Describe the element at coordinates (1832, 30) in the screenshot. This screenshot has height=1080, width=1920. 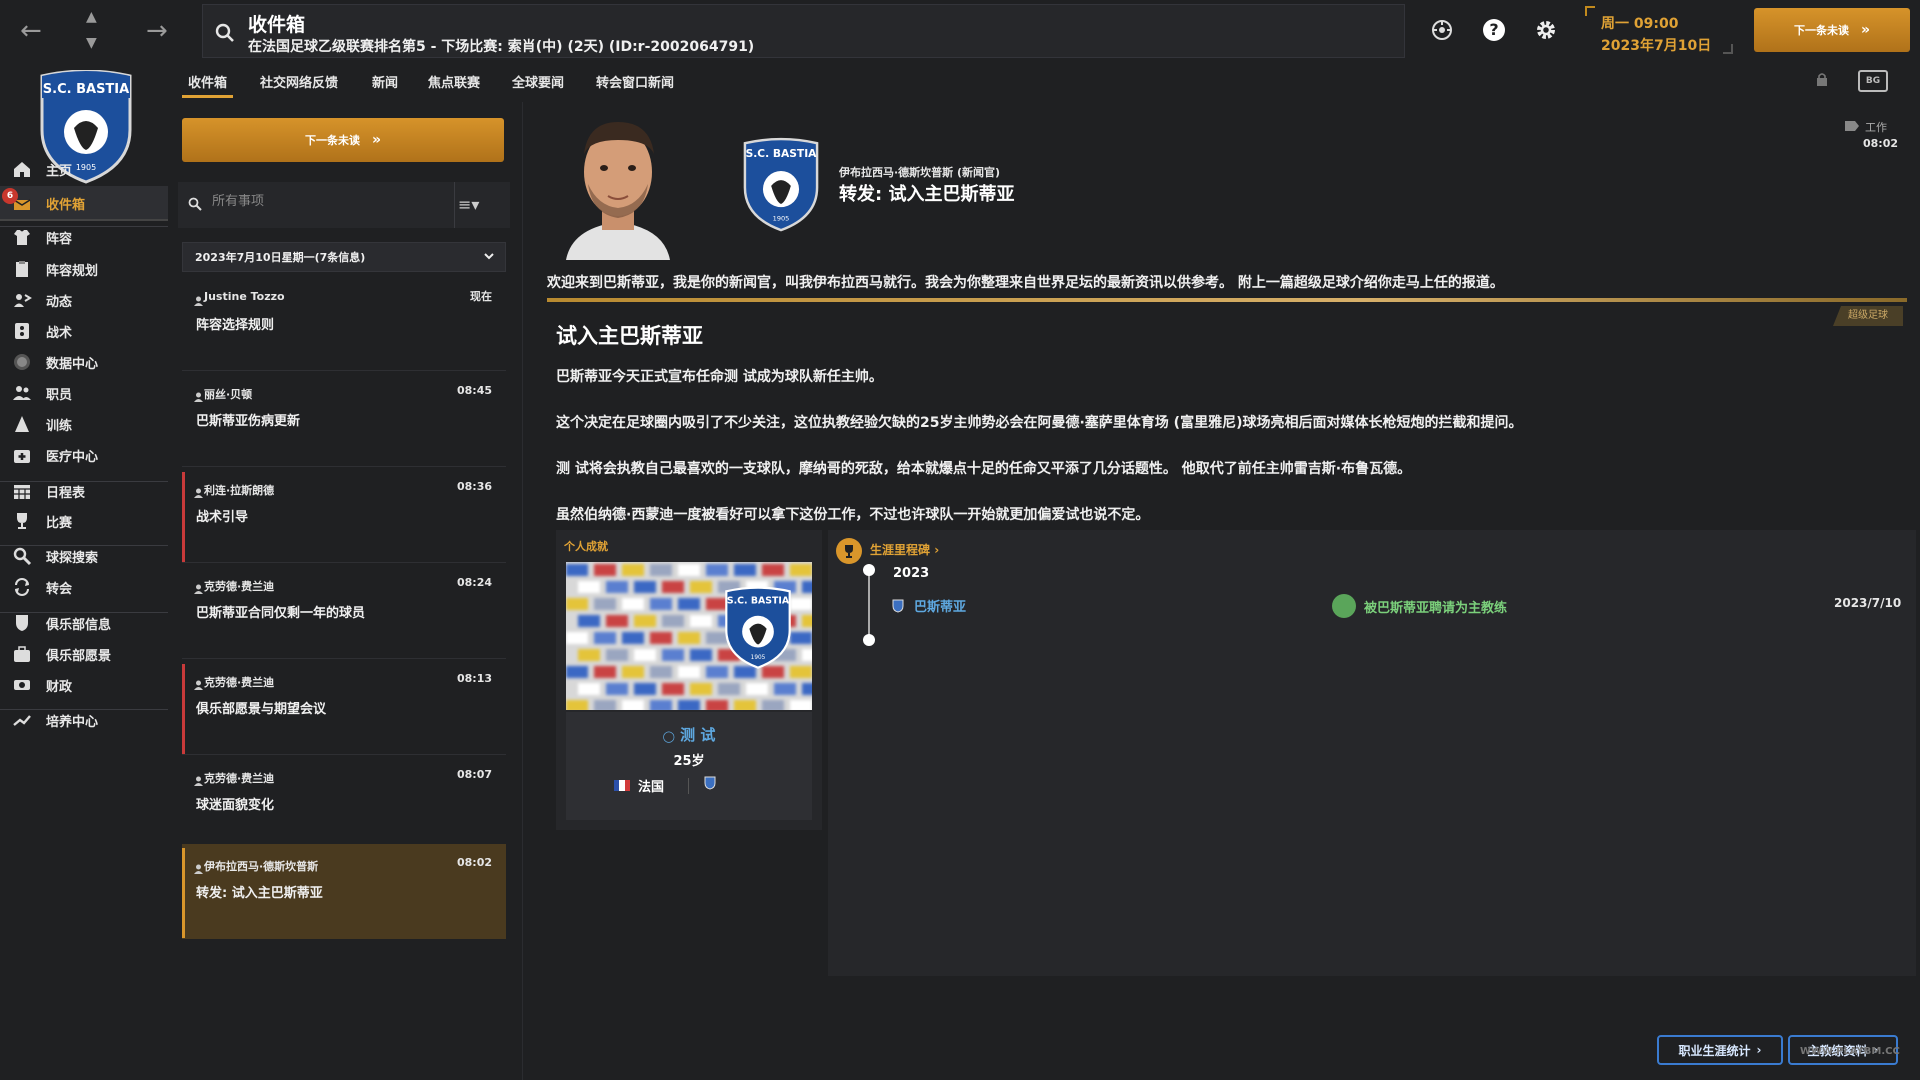
I see `next-unread-button: 下一条未读 »` at that location.